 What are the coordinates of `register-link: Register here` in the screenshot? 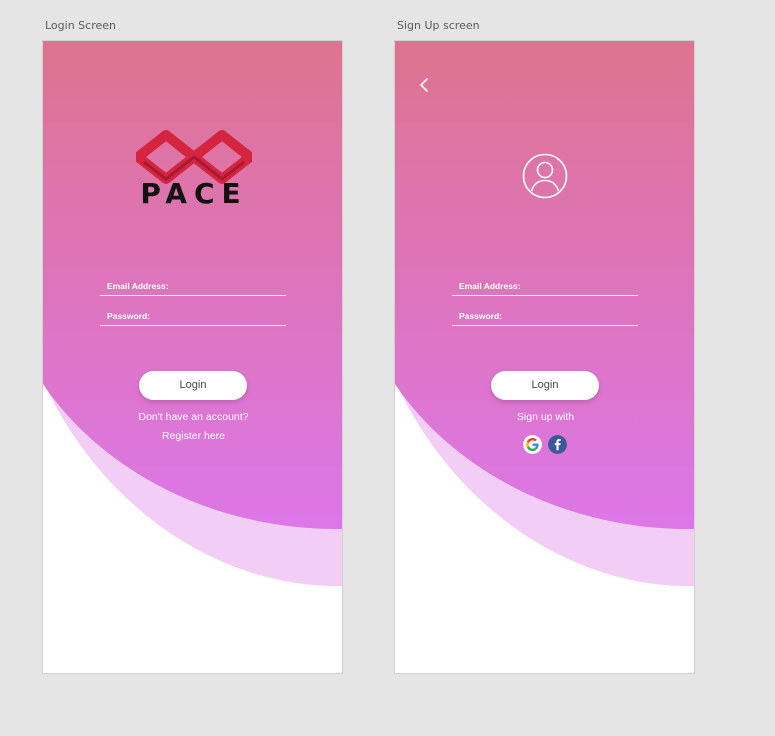 It's located at (192, 436).